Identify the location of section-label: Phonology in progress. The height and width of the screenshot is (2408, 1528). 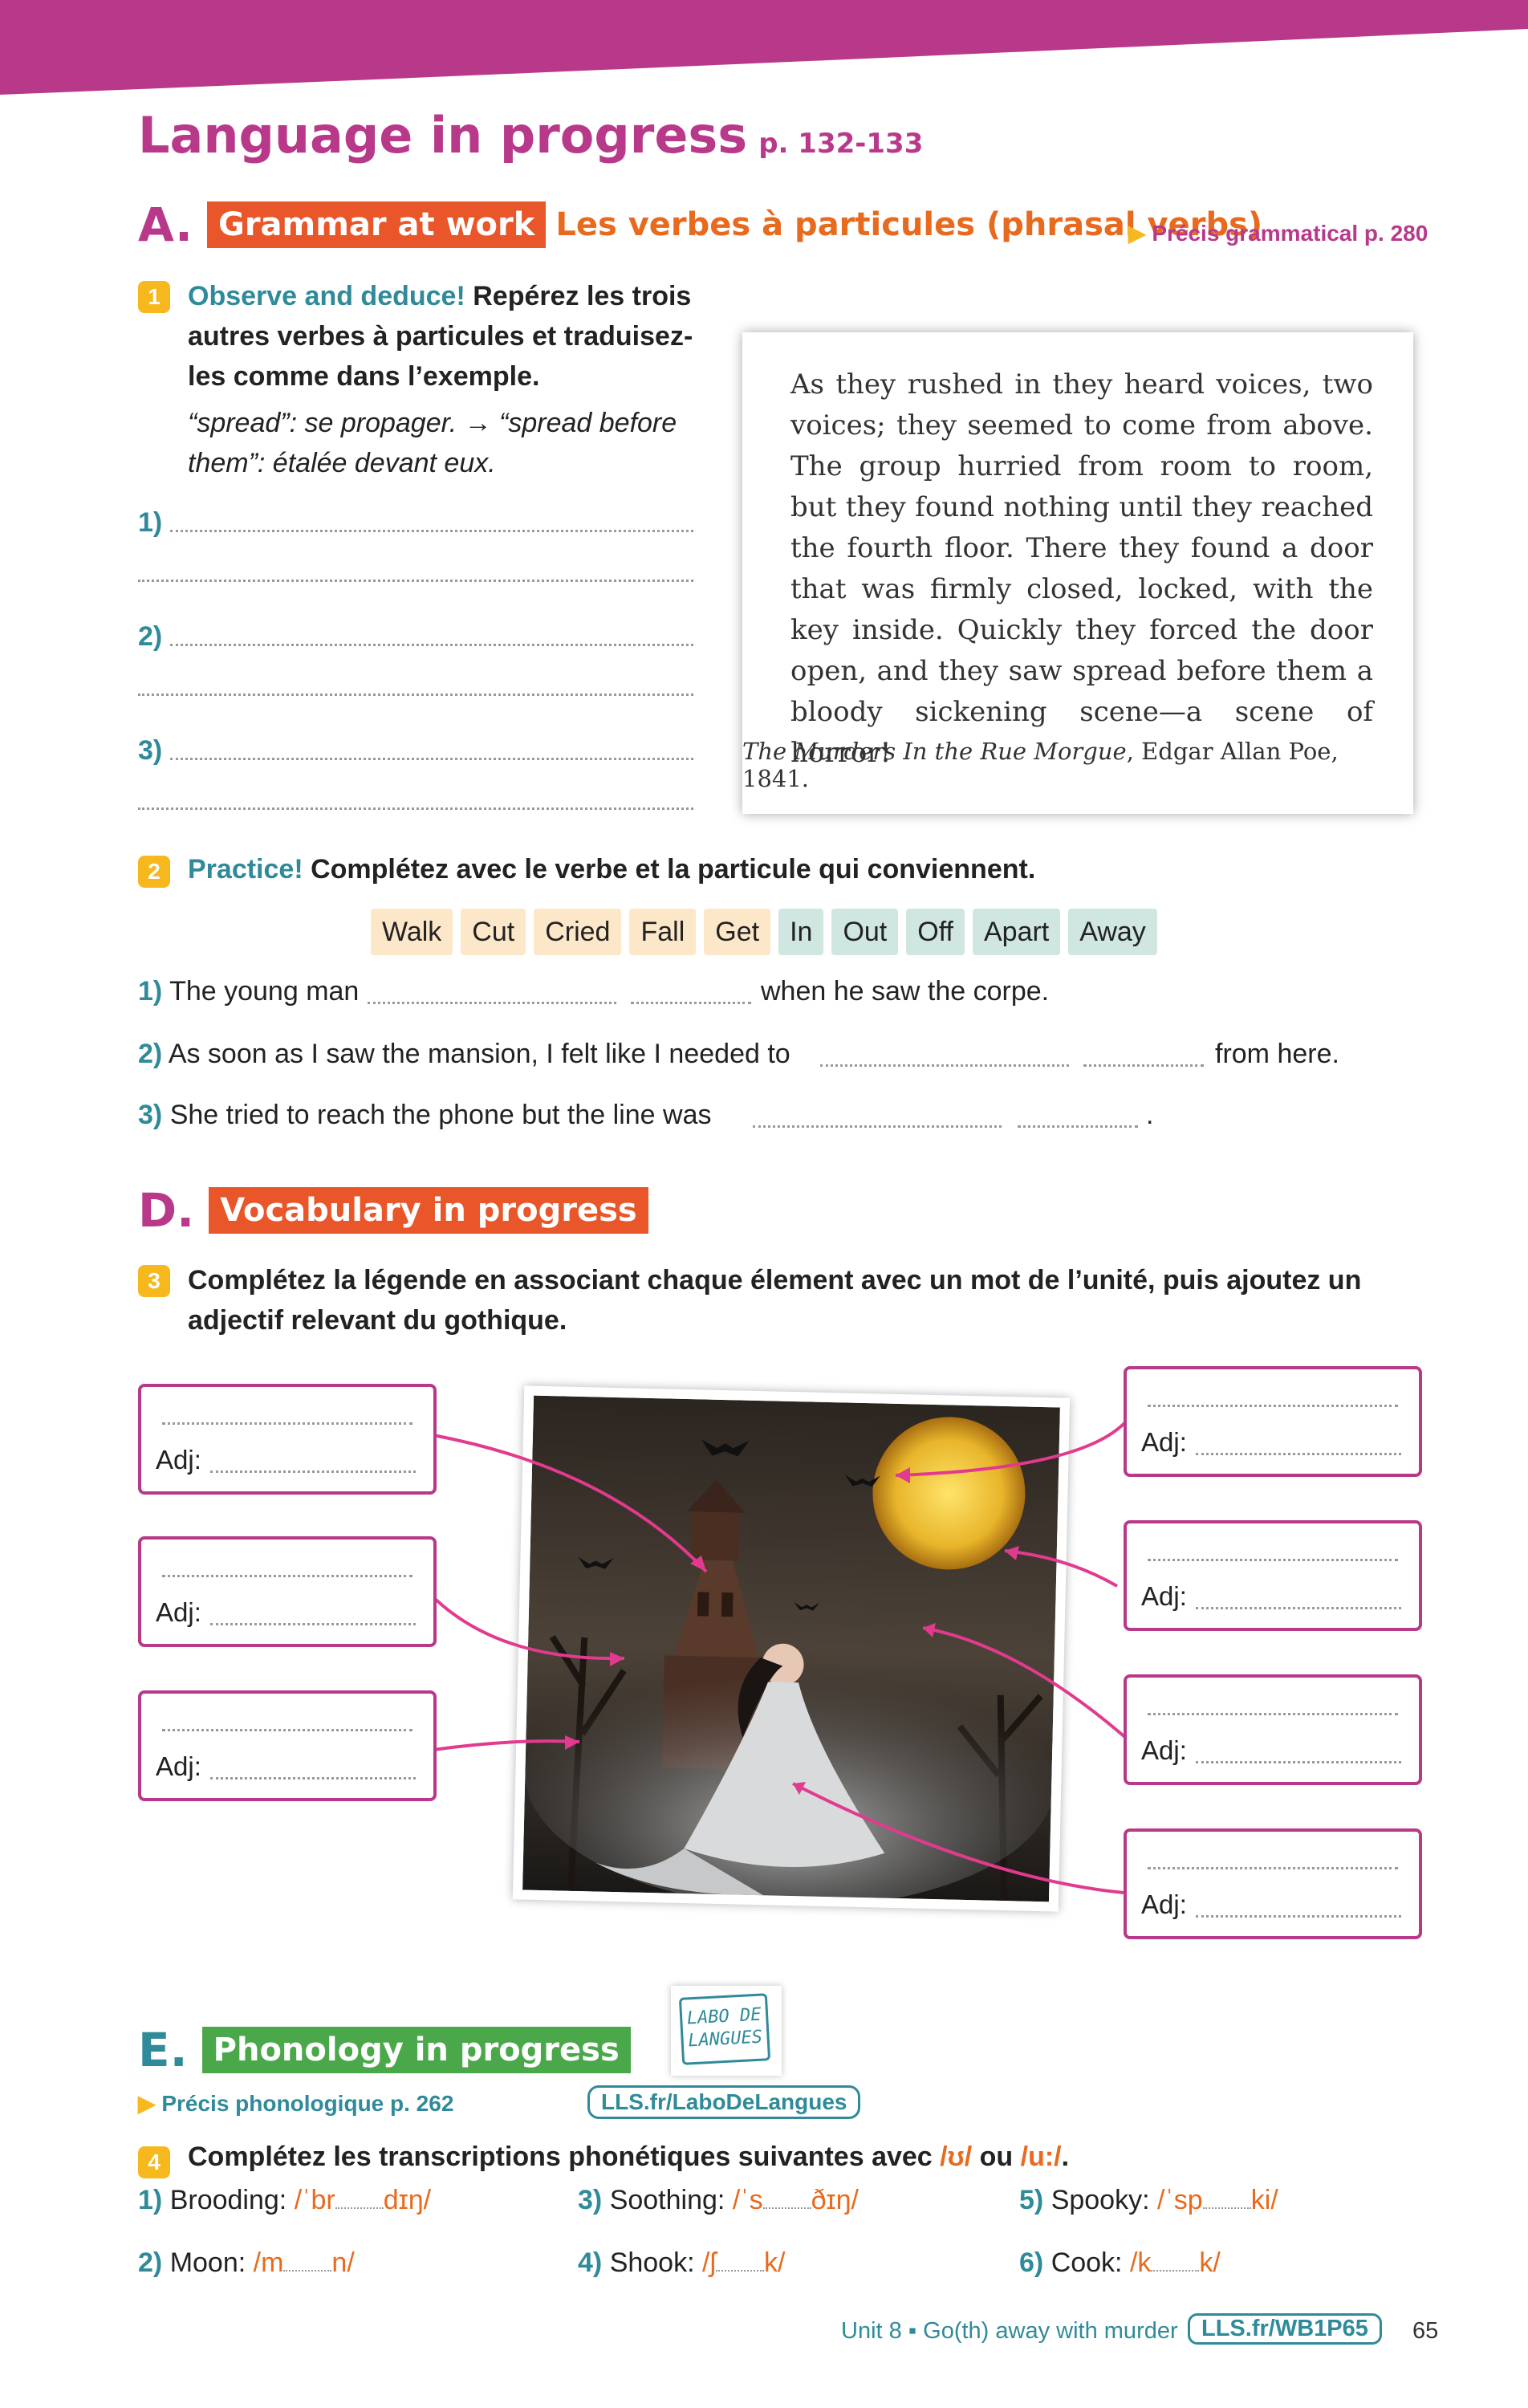
(416, 2050).